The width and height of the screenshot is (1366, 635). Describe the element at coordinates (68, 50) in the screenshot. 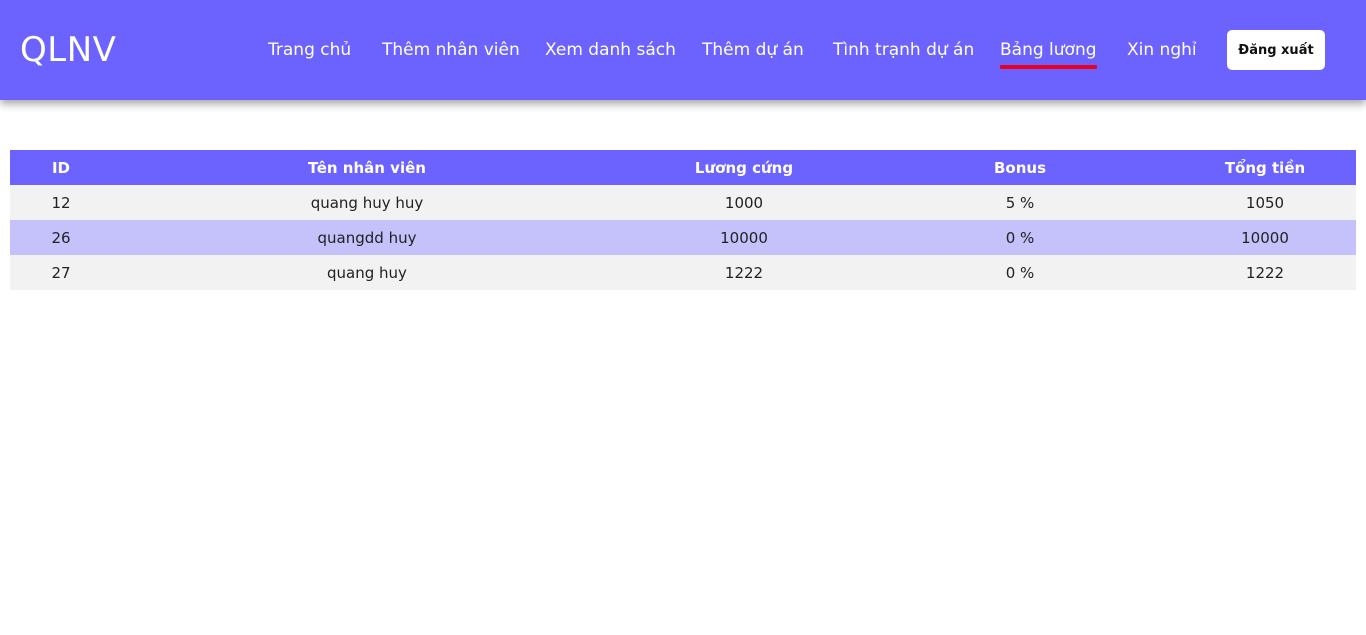

I see `app-logo: QLNV` at that location.